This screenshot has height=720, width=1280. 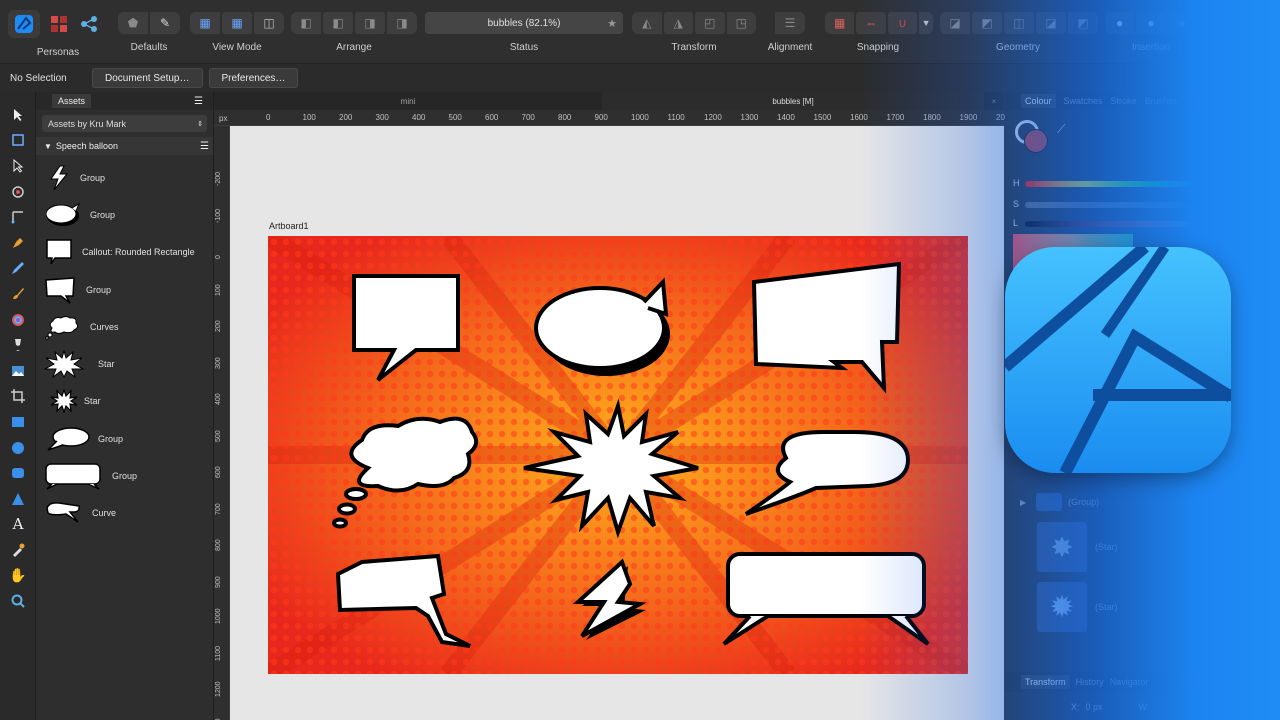 What do you see at coordinates (871, 23) in the screenshot?
I see `snapping-toggle-icon: ⇔` at bounding box center [871, 23].